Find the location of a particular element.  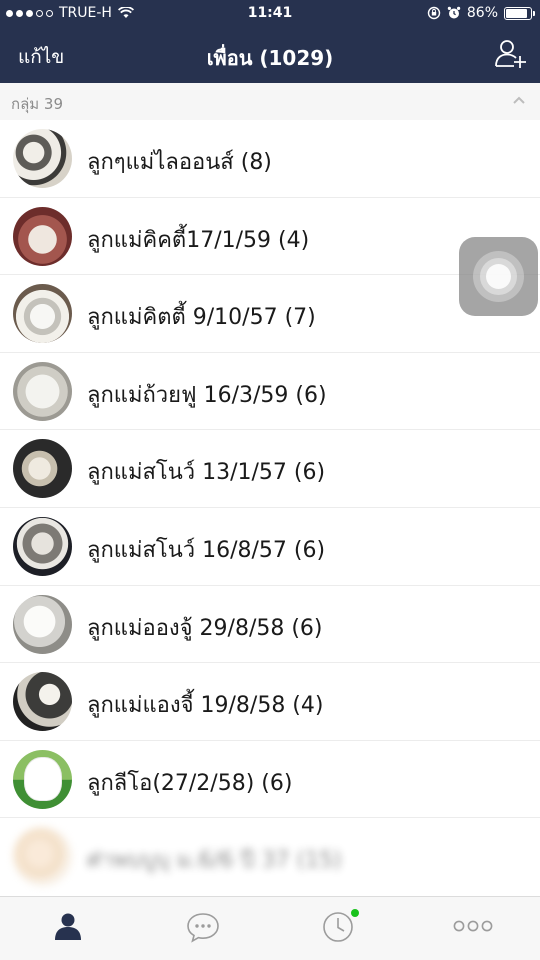

tab-friends is located at coordinates (67, 928).